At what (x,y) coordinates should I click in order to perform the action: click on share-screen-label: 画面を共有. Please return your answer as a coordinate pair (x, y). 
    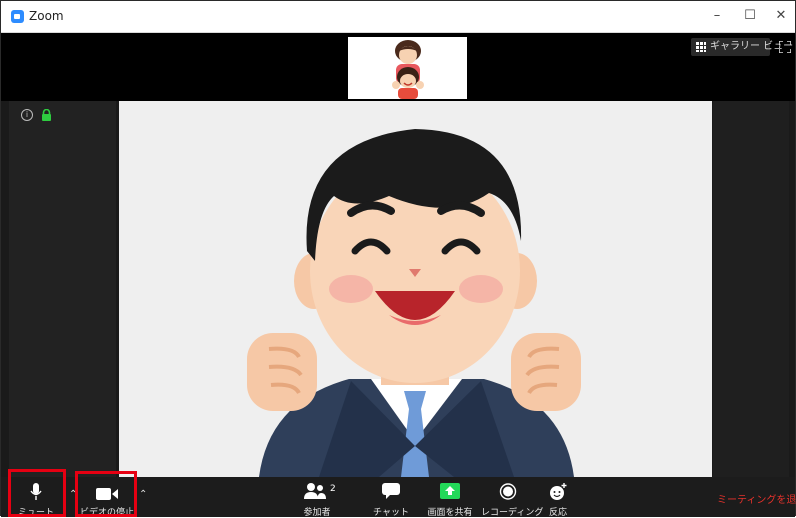
    Looking at the image, I should click on (450, 513).